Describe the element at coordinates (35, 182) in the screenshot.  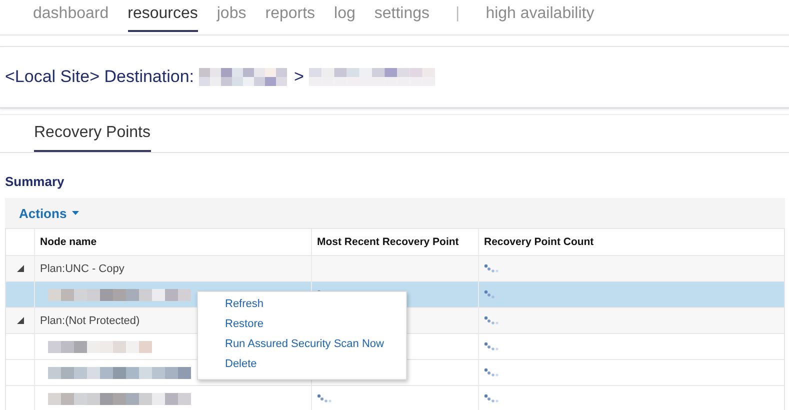
I see `section-title: Summary` at that location.